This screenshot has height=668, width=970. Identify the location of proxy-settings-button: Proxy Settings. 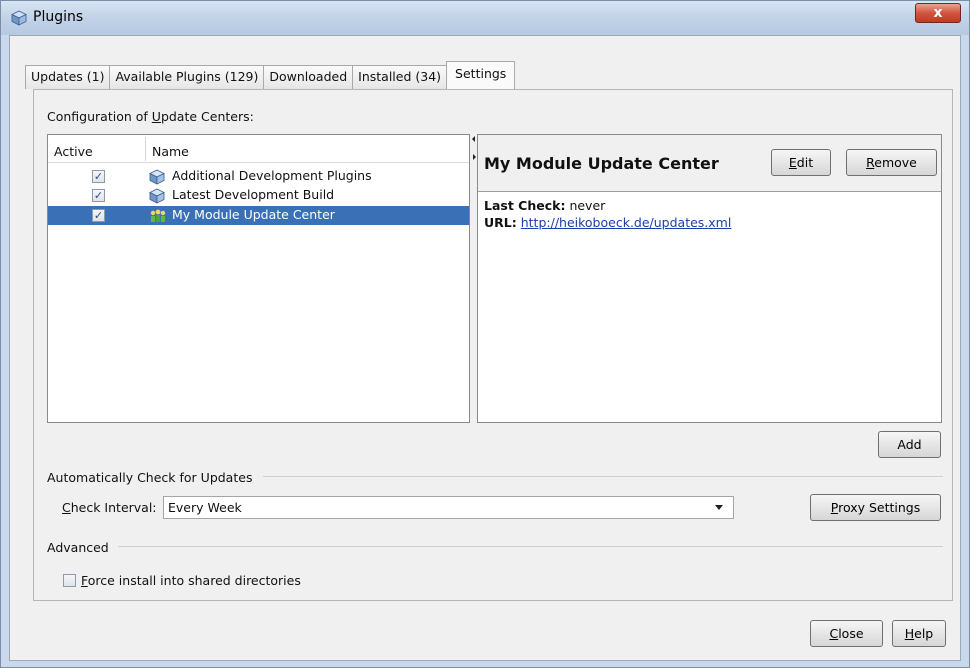
(875, 507).